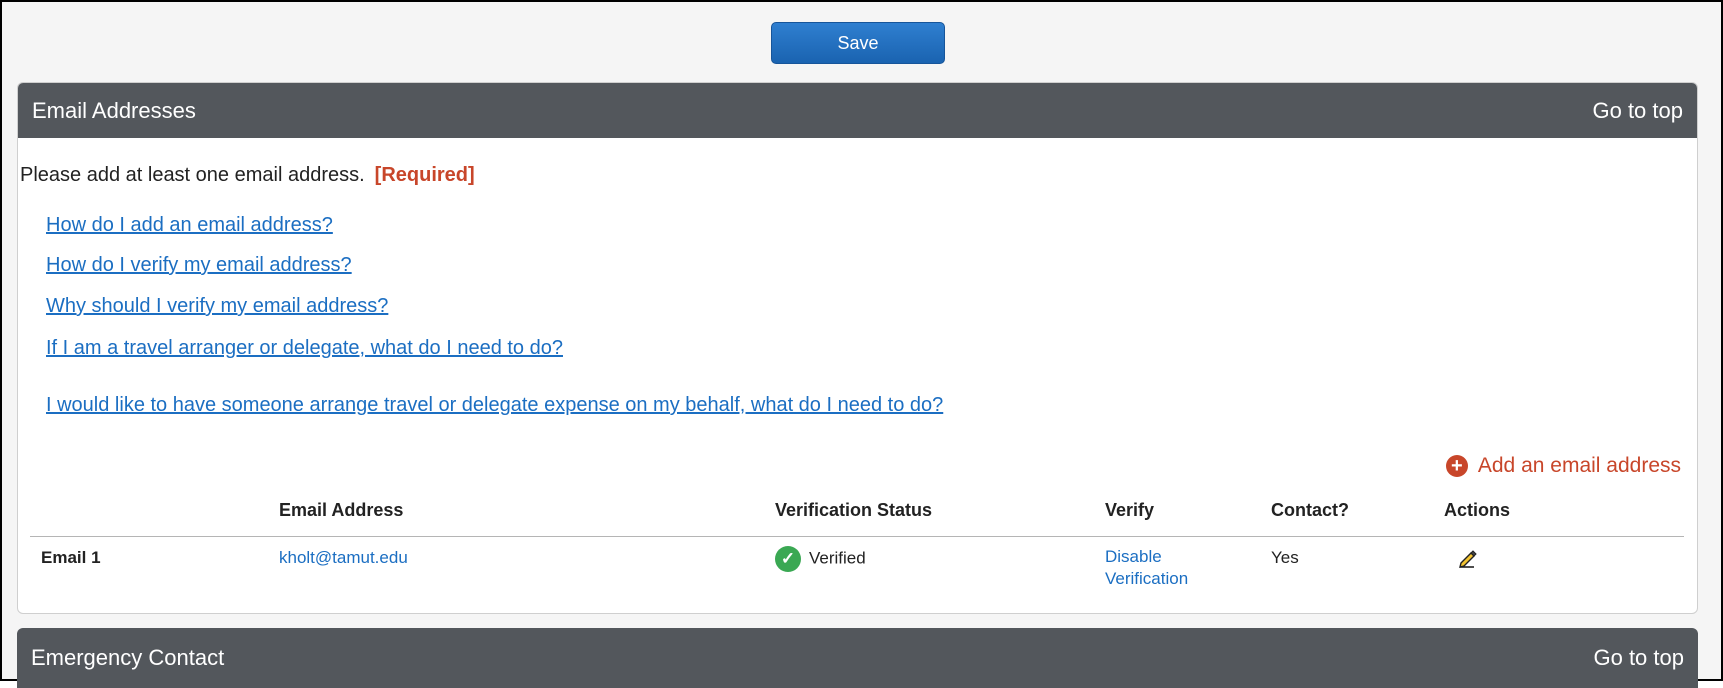 The image size is (1723, 688). Describe the element at coordinates (1285, 557) in the screenshot. I see `contact-value: Yes` at that location.